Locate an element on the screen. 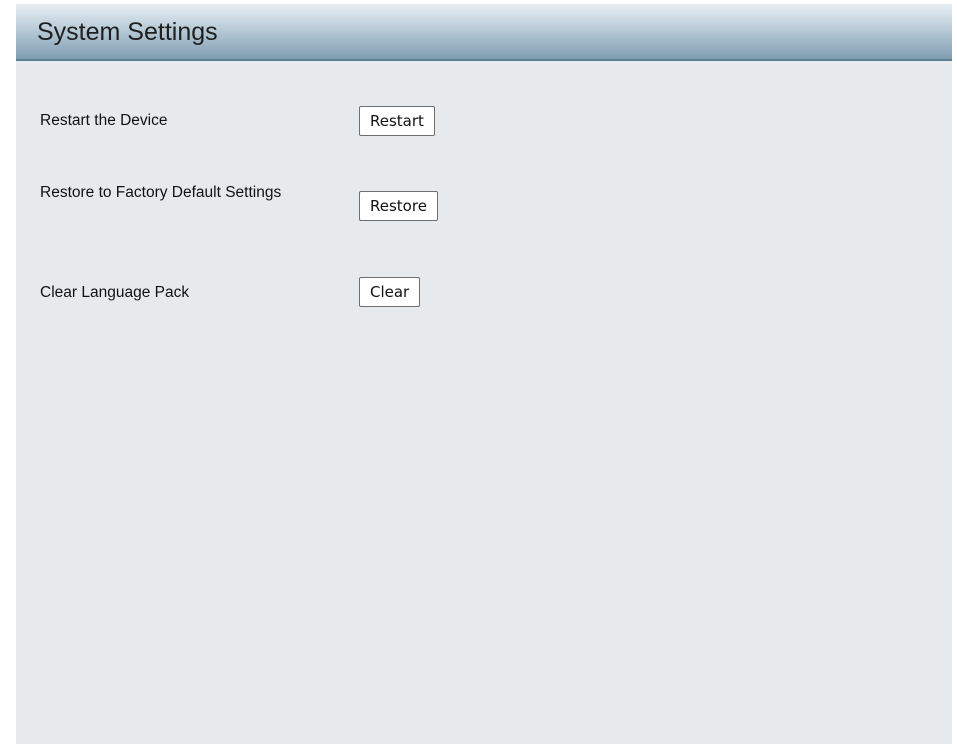  page-title: System Settings is located at coordinates (127, 32).